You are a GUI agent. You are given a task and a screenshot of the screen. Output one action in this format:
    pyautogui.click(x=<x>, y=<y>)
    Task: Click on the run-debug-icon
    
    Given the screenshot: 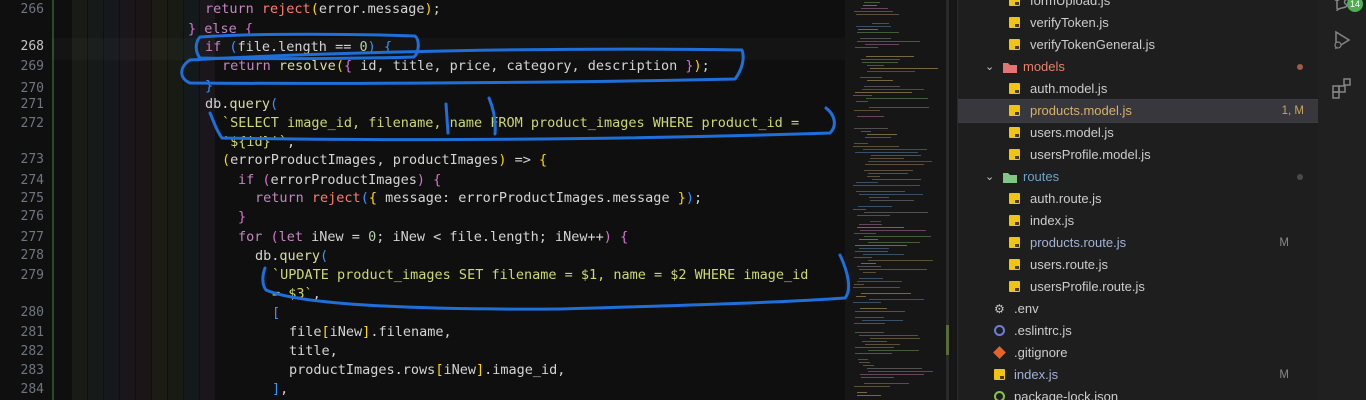 What is the action you would take?
    pyautogui.click(x=1342, y=40)
    